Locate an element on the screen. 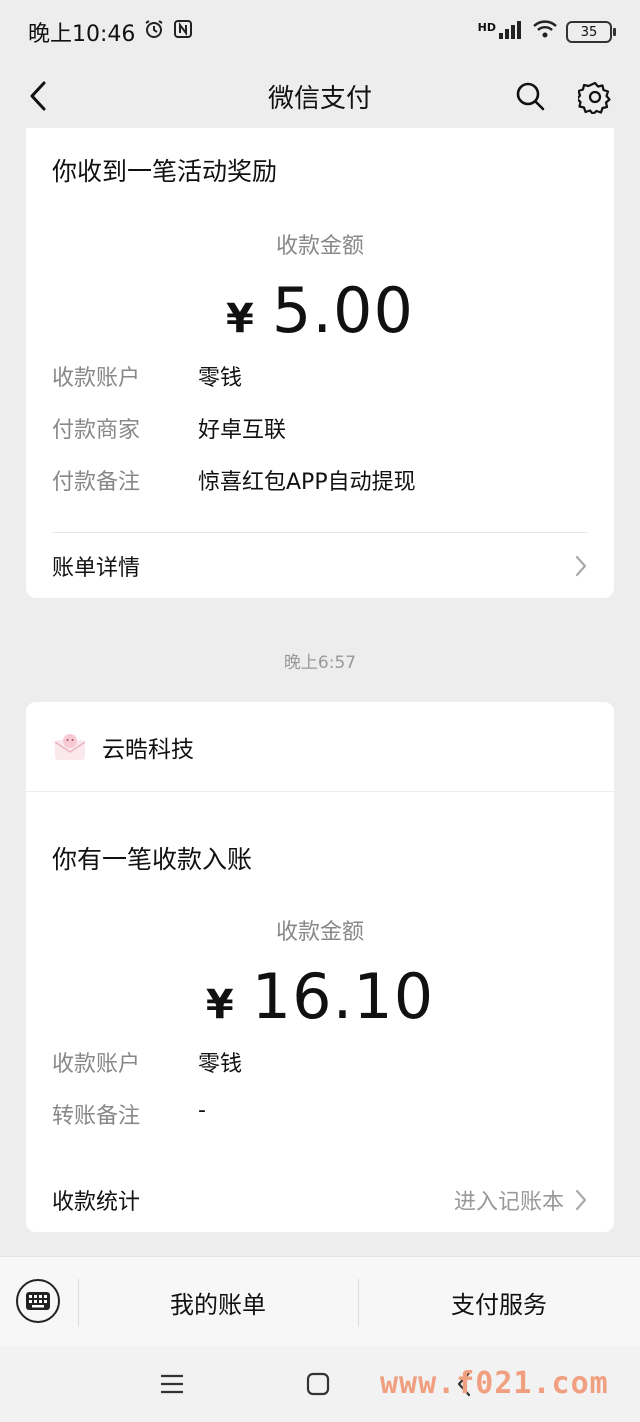 Image resolution: width=640 pixels, height=1422 pixels. amount-value: 16.10 is located at coordinates (343, 996).